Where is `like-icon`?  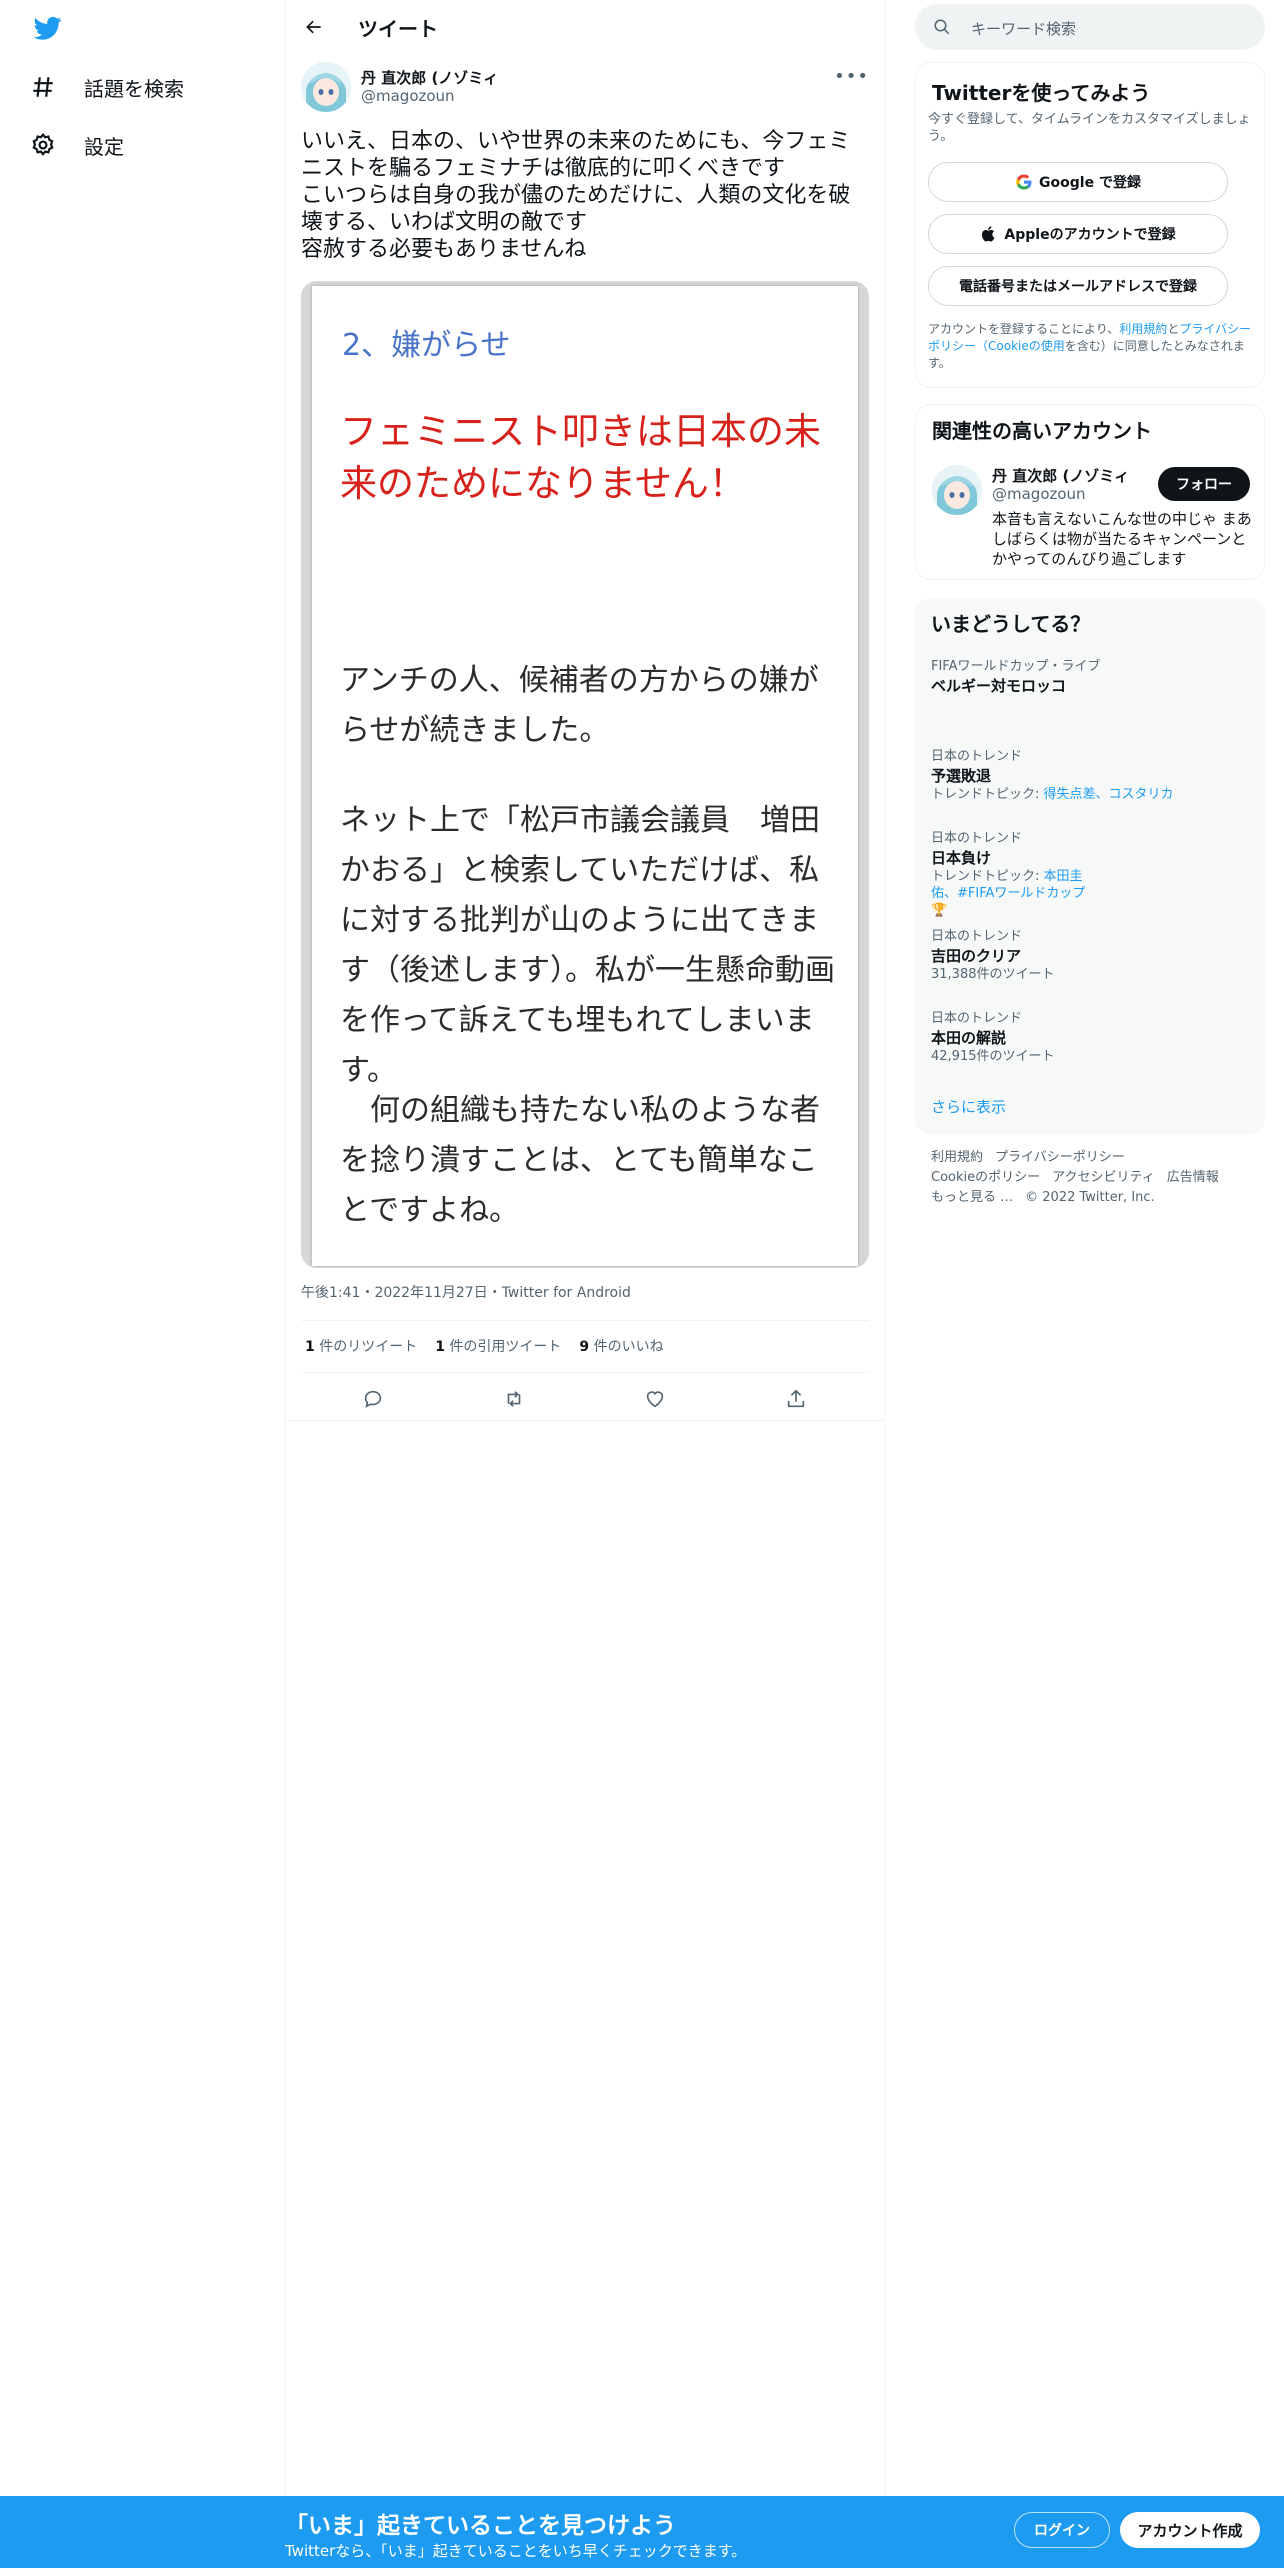 like-icon is located at coordinates (655, 1399).